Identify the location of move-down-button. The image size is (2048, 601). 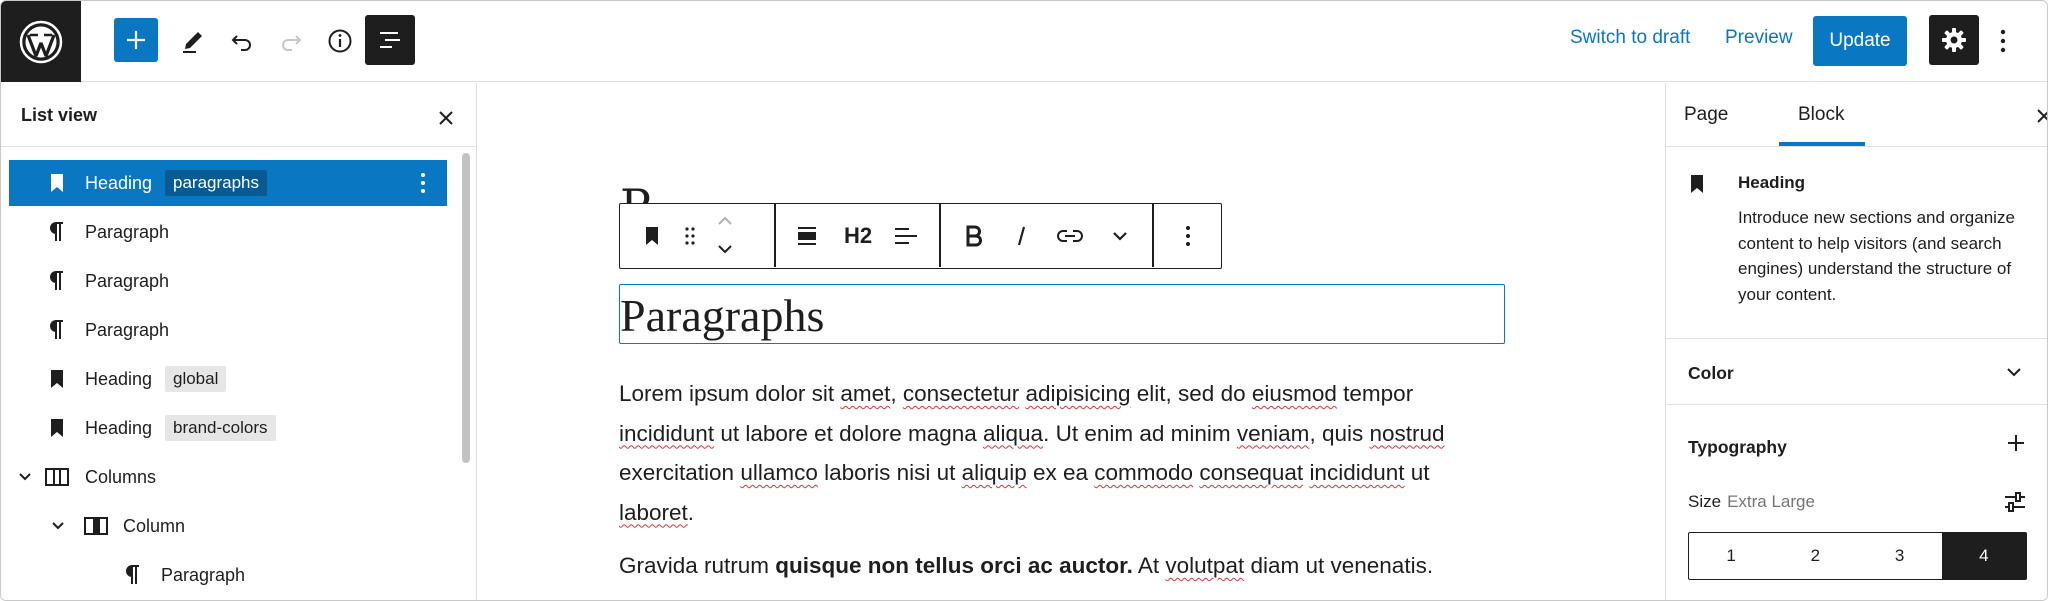
(725, 249).